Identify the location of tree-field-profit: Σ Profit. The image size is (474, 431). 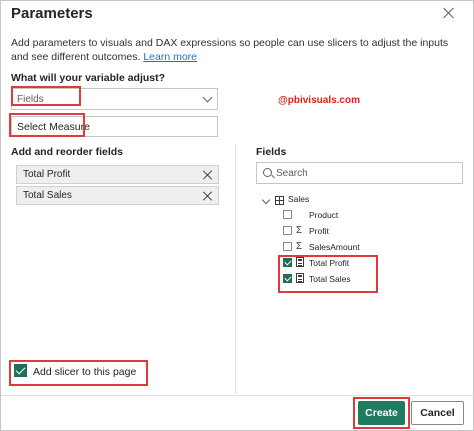
(343, 234).